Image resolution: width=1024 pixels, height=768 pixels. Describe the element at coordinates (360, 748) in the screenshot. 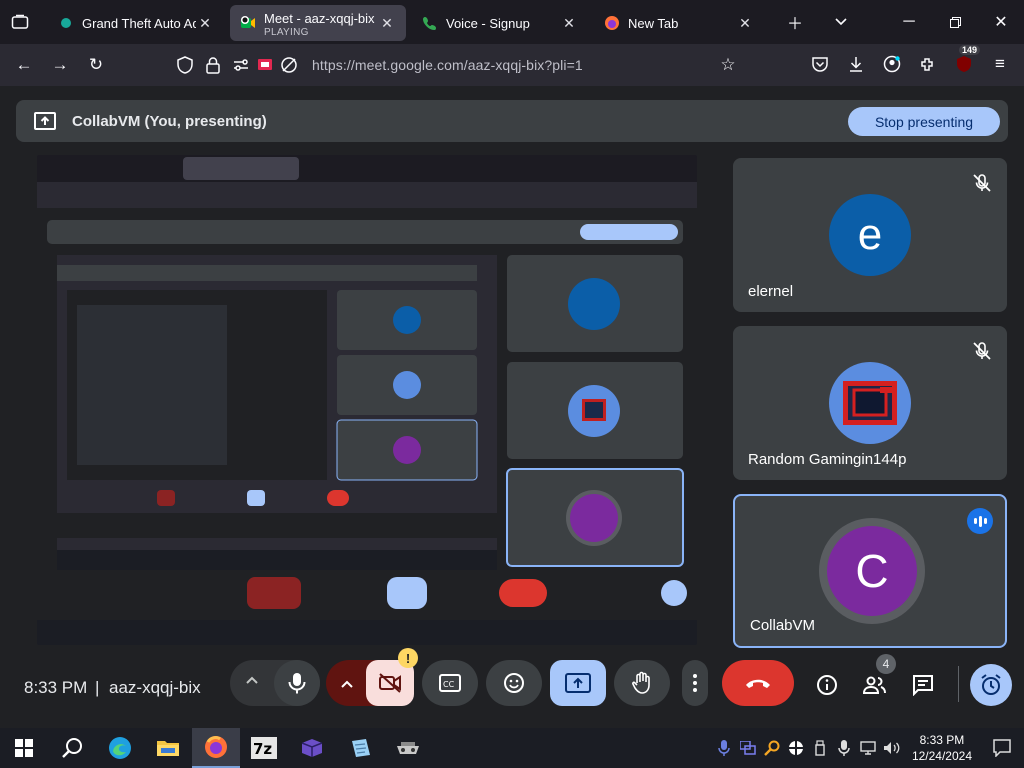

I see `notepad-icon` at that location.